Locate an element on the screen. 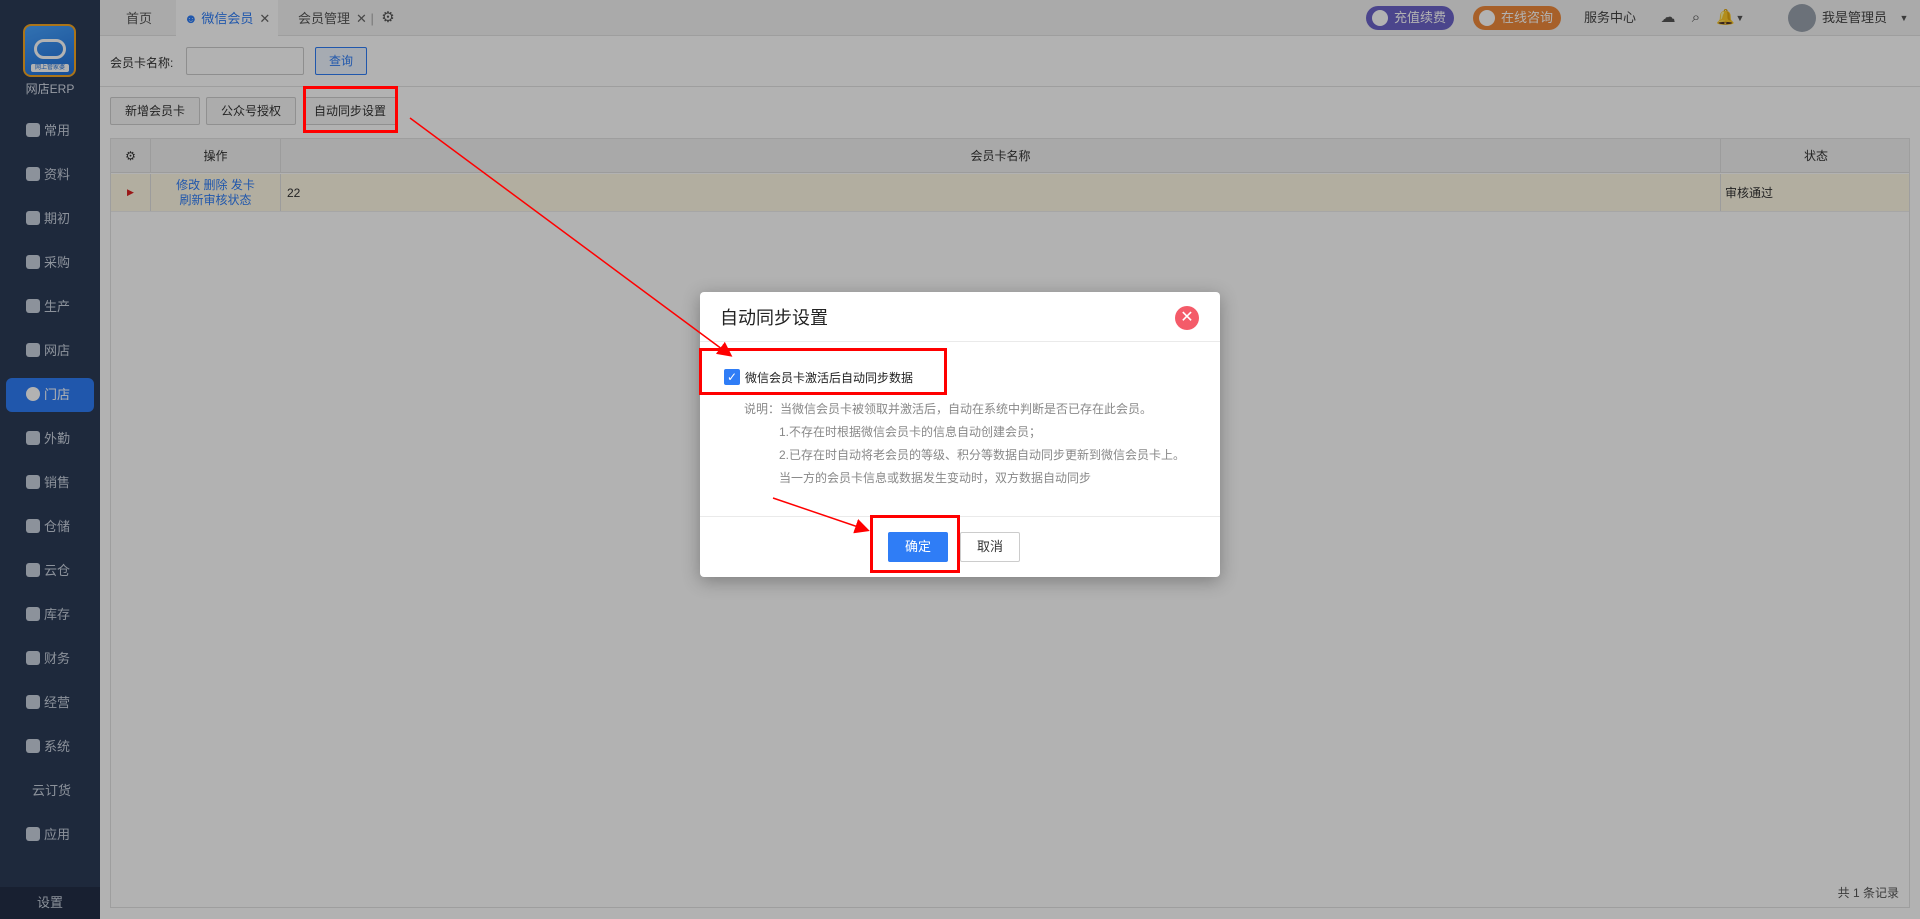  annotation-arrows is located at coordinates (639, 325).